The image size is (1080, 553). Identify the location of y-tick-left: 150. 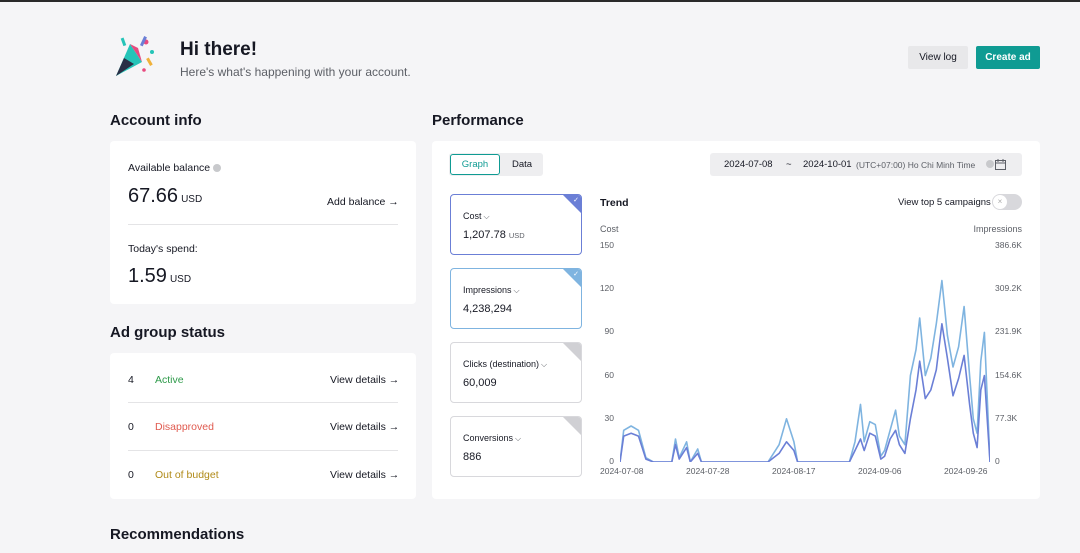
(606, 245).